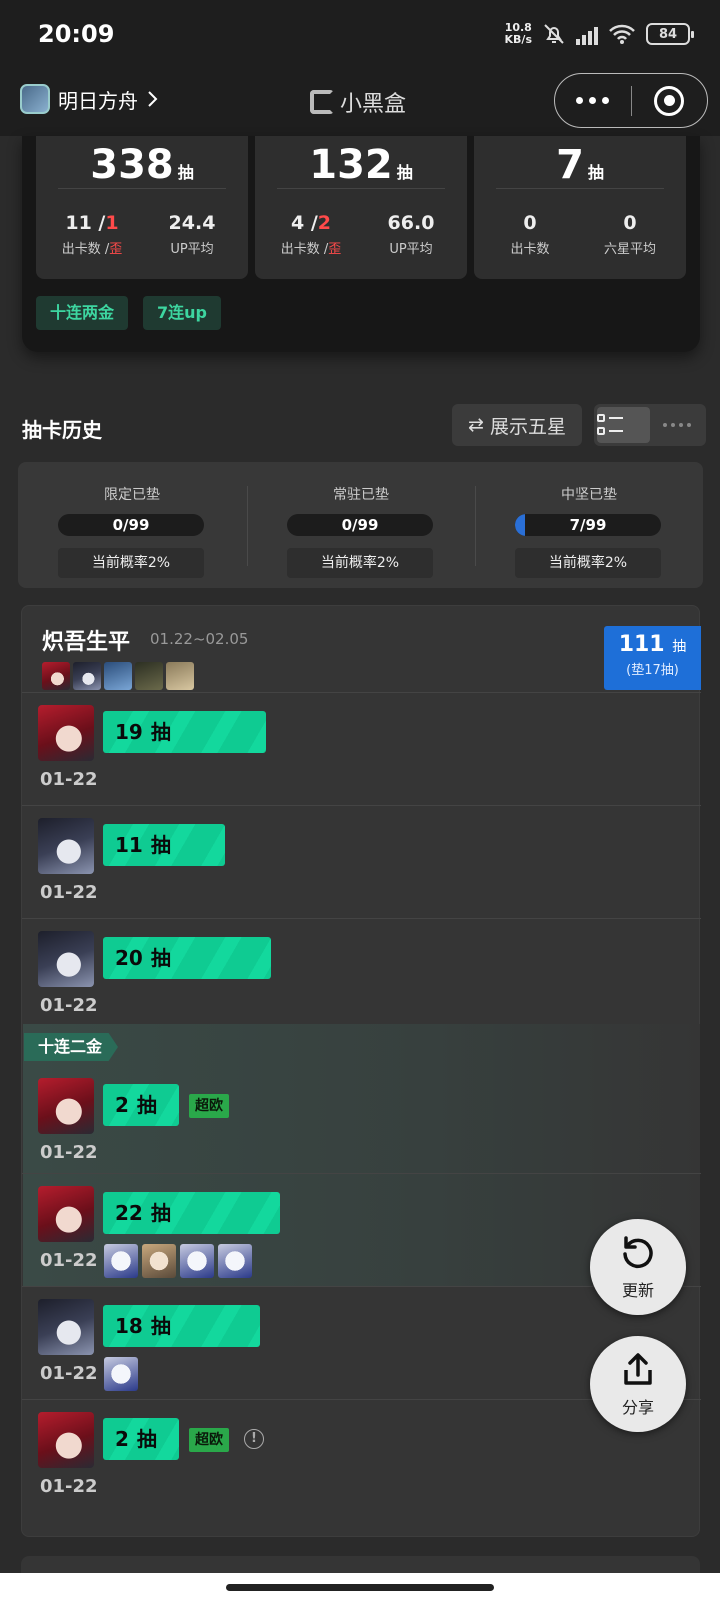 The height and width of the screenshot is (1601, 720). What do you see at coordinates (629, 234) in the screenshot?
I see `stat-average: 0 六星平均` at bounding box center [629, 234].